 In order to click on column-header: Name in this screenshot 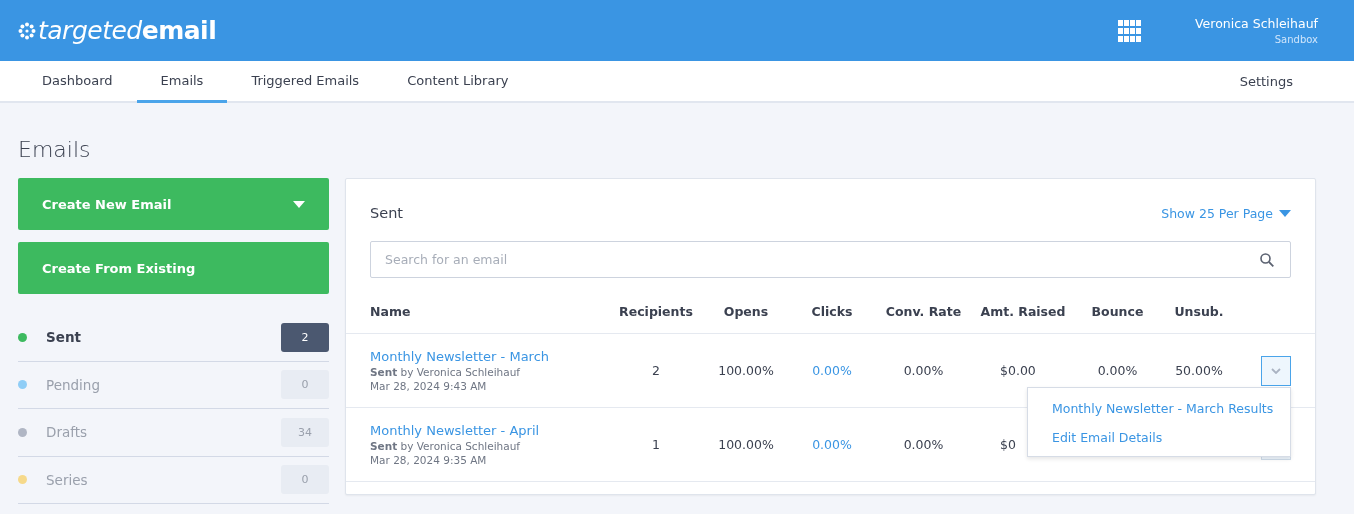, I will do `click(391, 311)`.